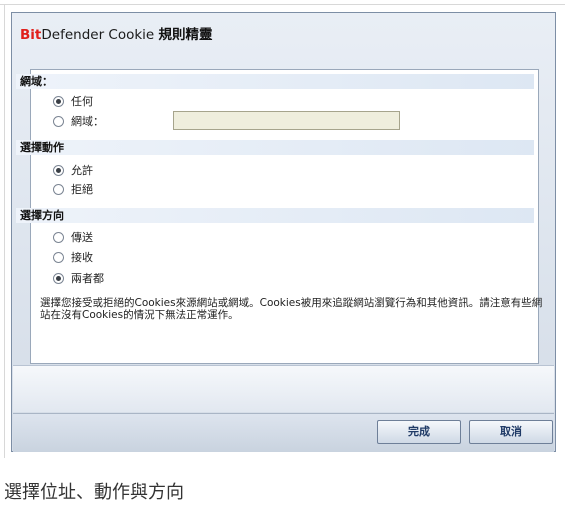  What do you see at coordinates (100, 35) in the screenshot?
I see `title-brand-rest: Defender Cookie` at bounding box center [100, 35].